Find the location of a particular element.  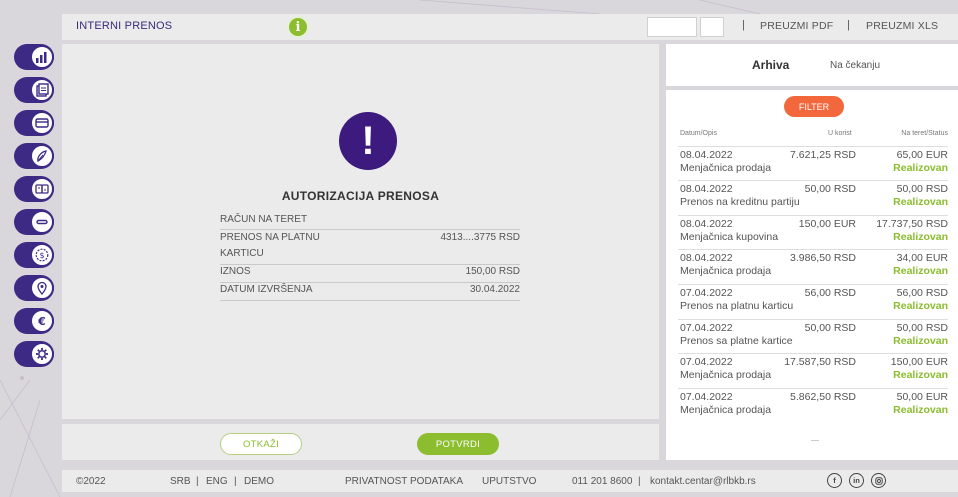

transaction-credit: 17.587,50 RSD is located at coordinates (820, 362).